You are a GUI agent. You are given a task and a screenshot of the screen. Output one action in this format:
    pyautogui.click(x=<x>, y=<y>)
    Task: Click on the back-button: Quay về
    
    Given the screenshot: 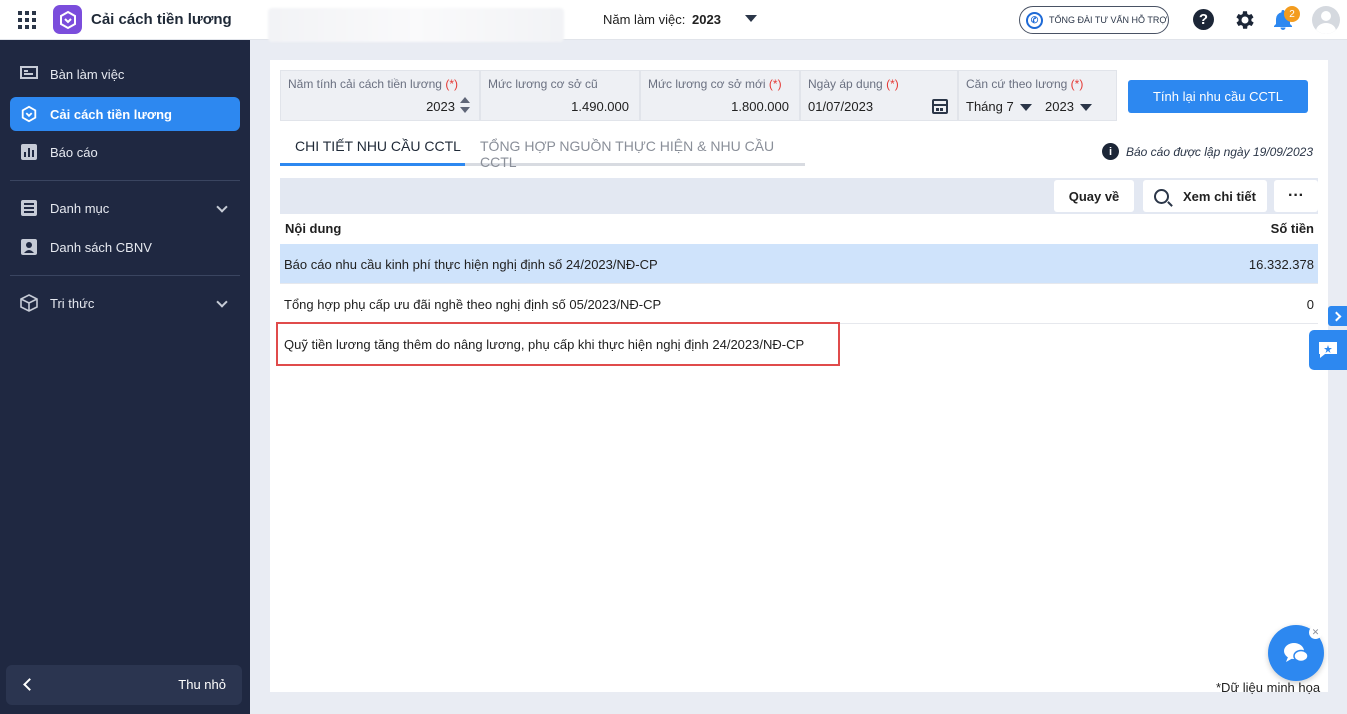 What is the action you would take?
    pyautogui.click(x=1094, y=196)
    